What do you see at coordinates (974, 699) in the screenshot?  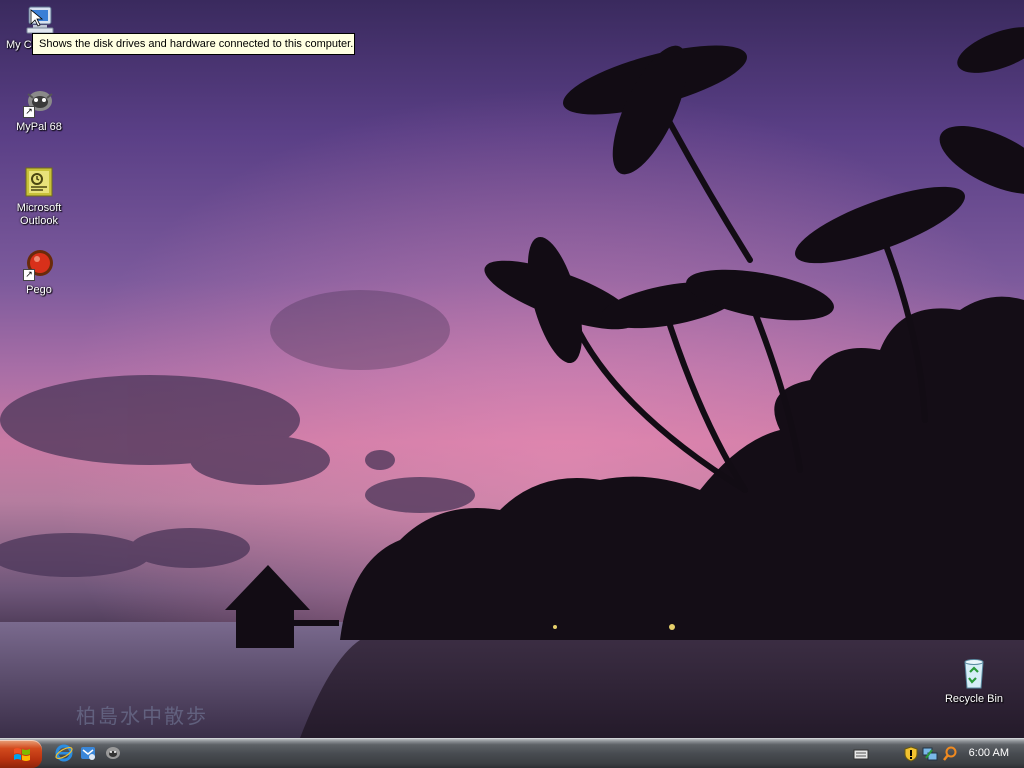 I see `desktop-icon-label: Recycle Bin` at bounding box center [974, 699].